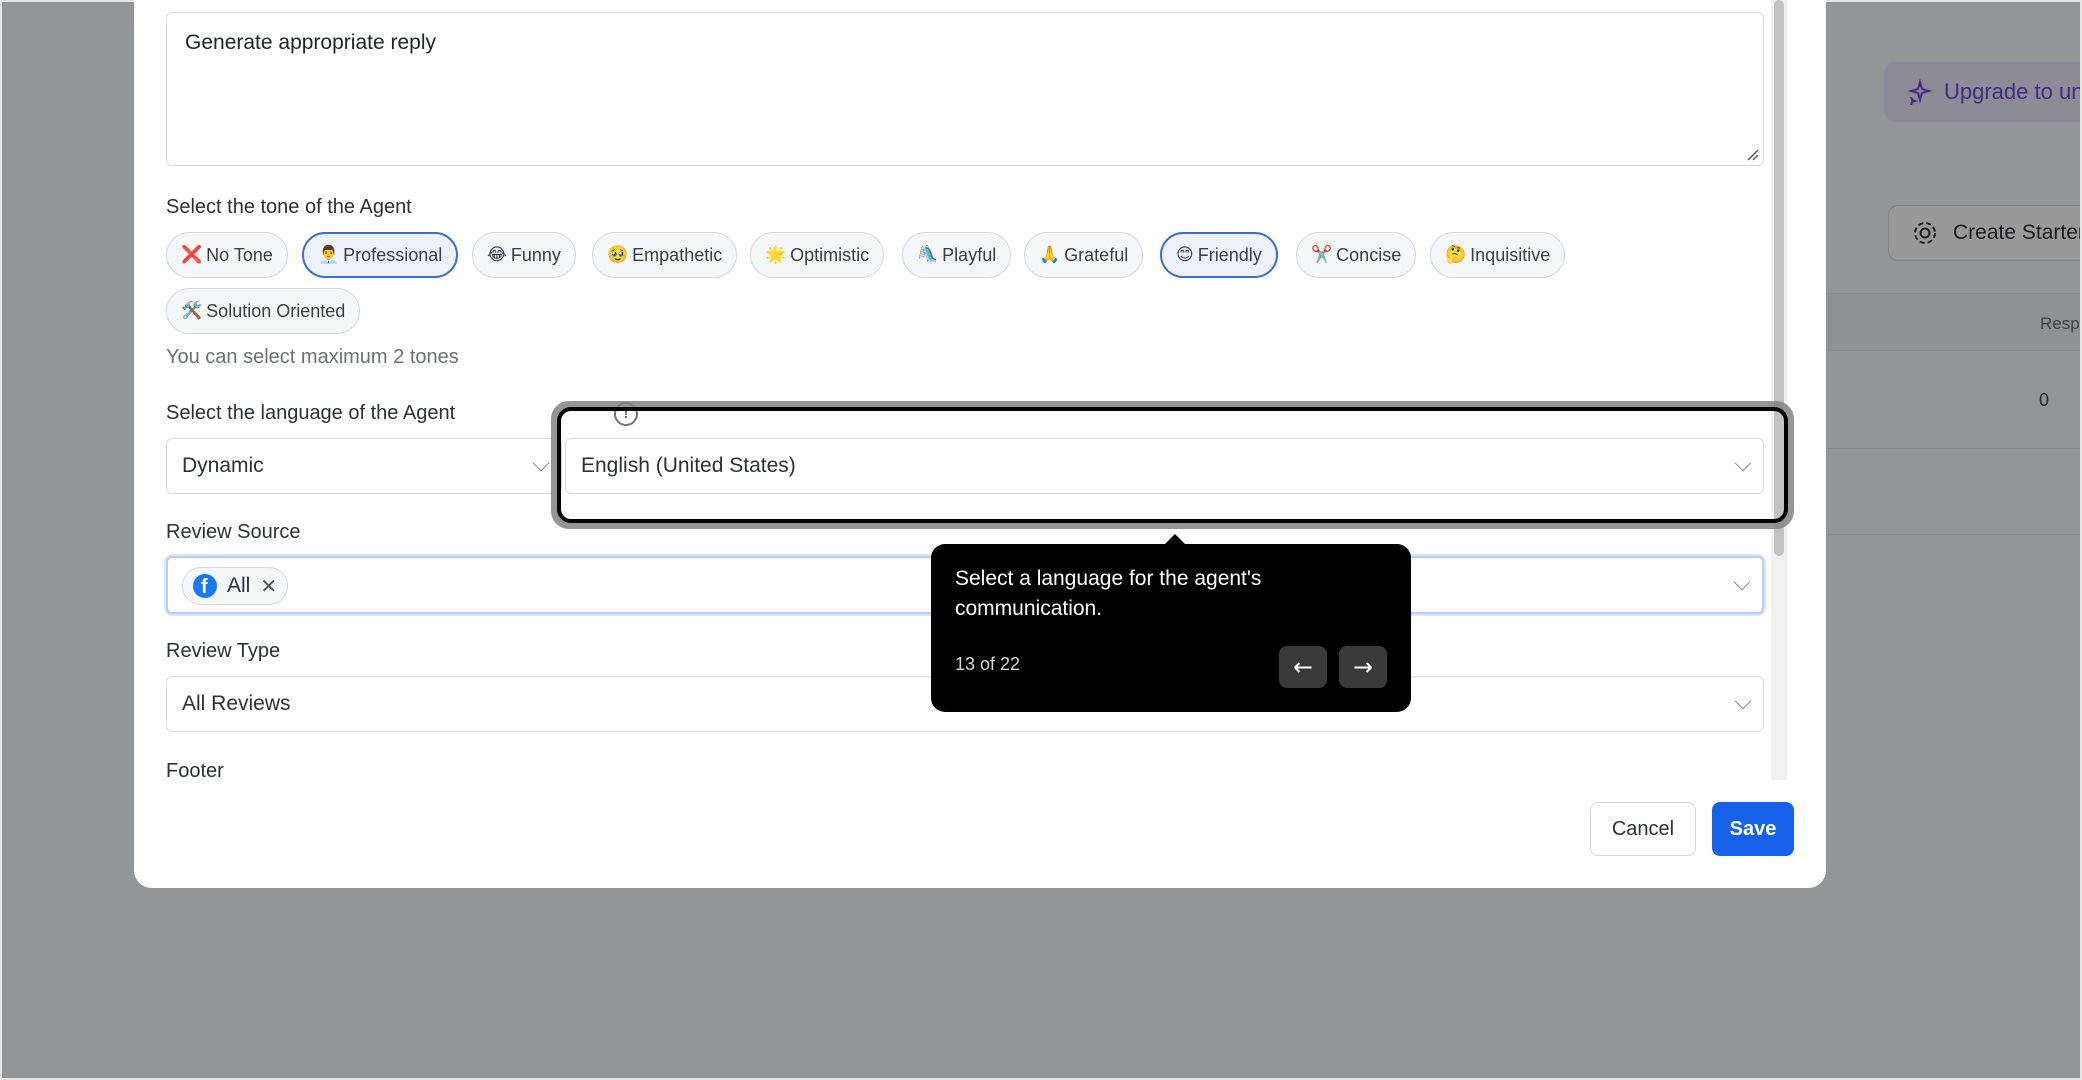  I want to click on tone-chip-inquisitive: 🤔 Inquisitive, so click(1498, 255).